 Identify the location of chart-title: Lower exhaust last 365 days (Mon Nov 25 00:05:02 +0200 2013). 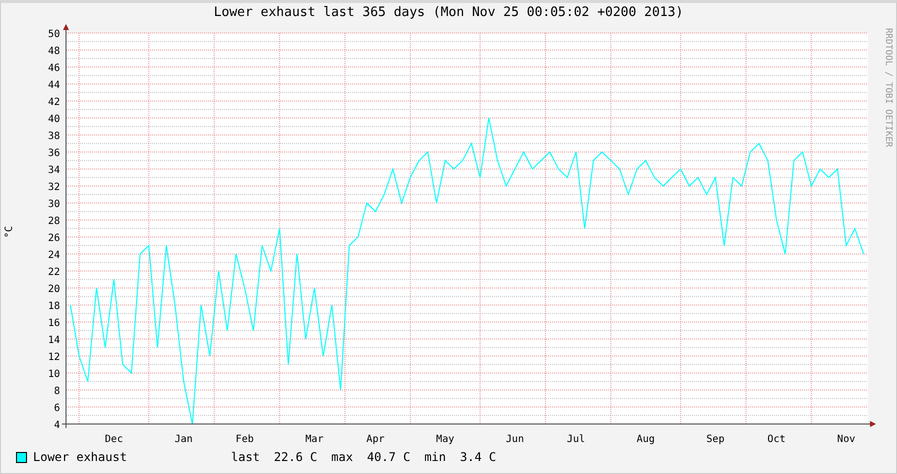
(448, 13).